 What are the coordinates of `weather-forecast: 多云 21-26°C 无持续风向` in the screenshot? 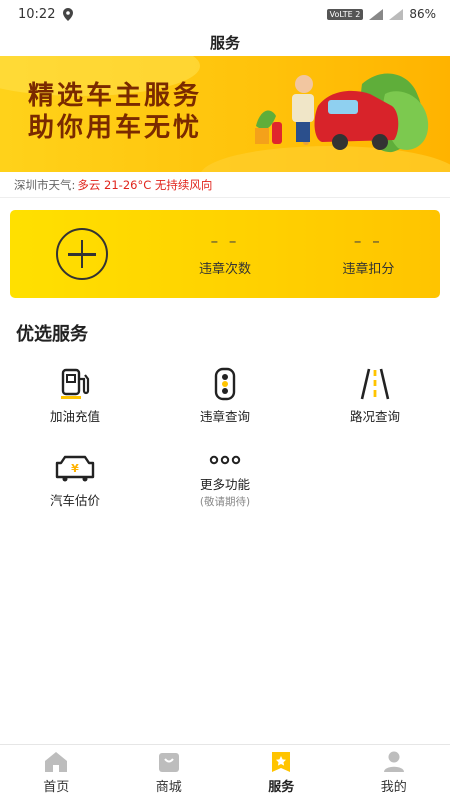 It's located at (145, 184).